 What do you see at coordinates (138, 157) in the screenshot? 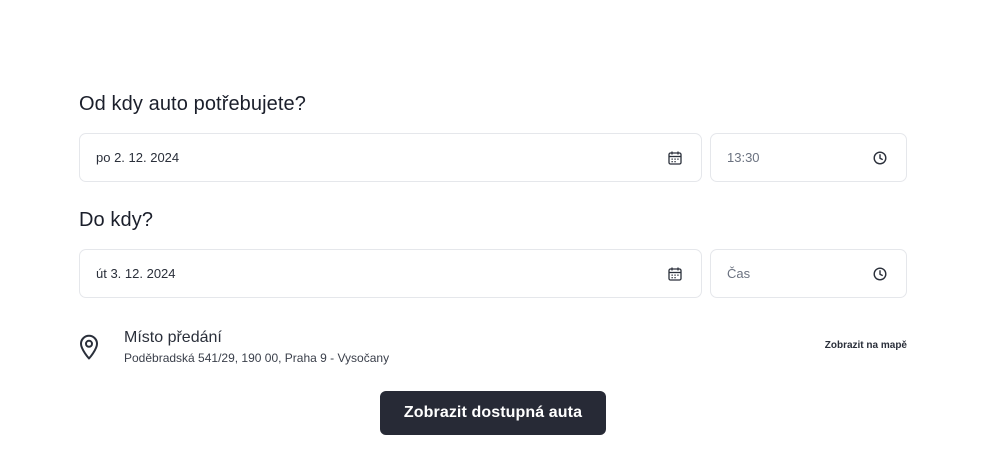
I see `from-date-value: po 2. 12. 2024` at bounding box center [138, 157].